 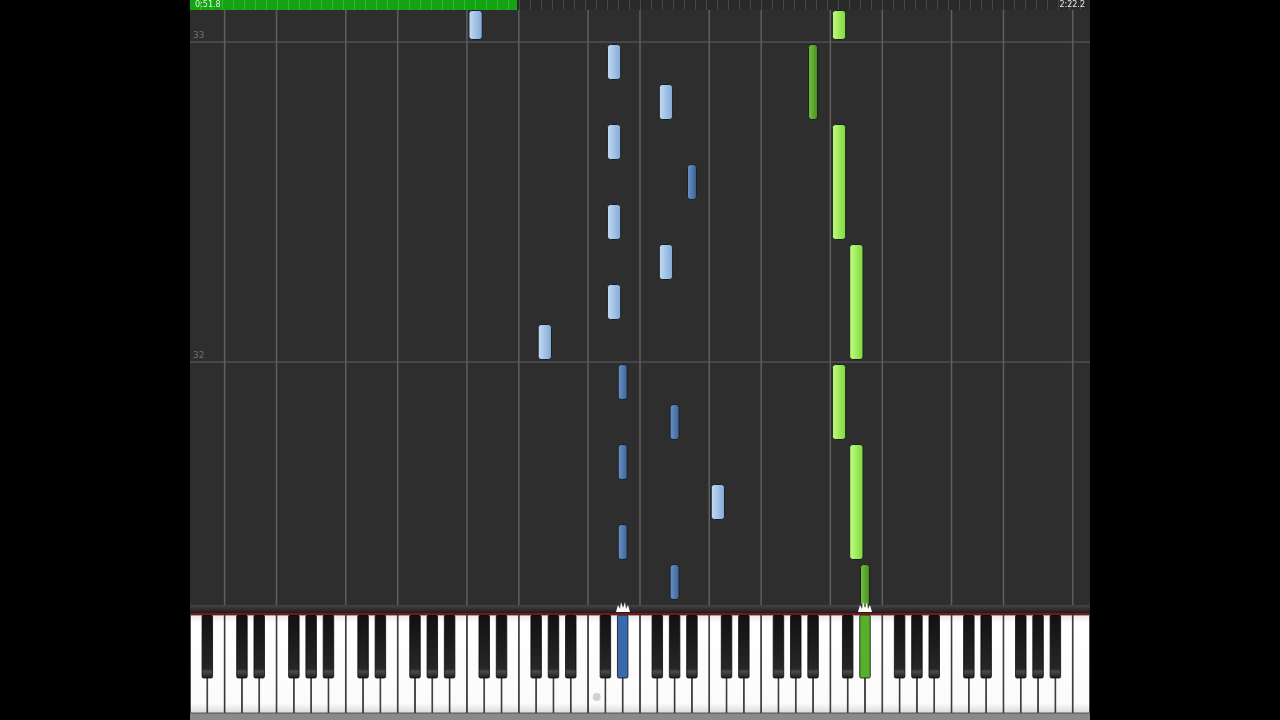 I want to click on total-time: 2:22.2, so click(x=1072, y=5).